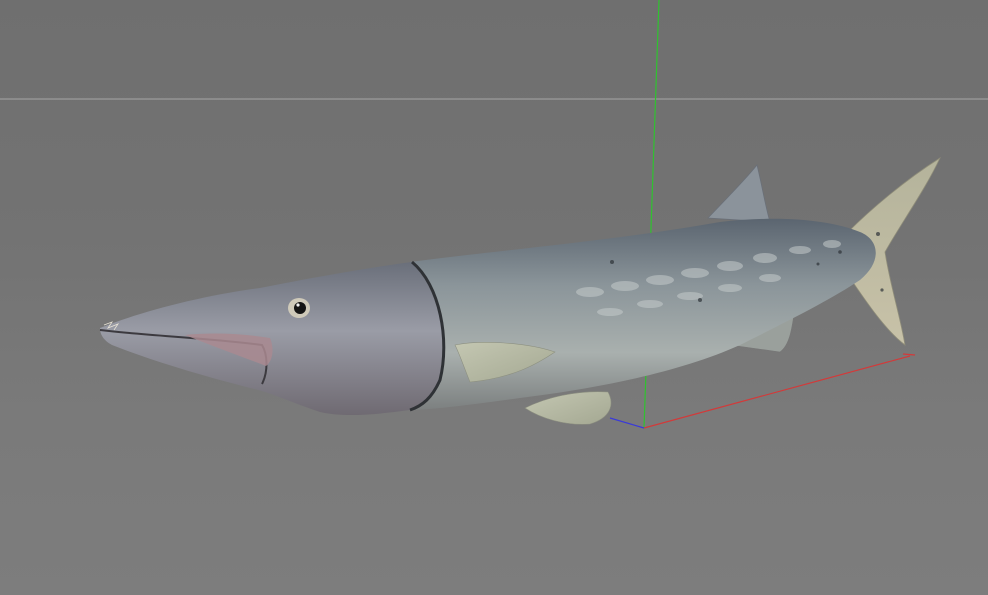 The width and height of the screenshot is (988, 595). I want to click on dorsal-fin, so click(739, 193).